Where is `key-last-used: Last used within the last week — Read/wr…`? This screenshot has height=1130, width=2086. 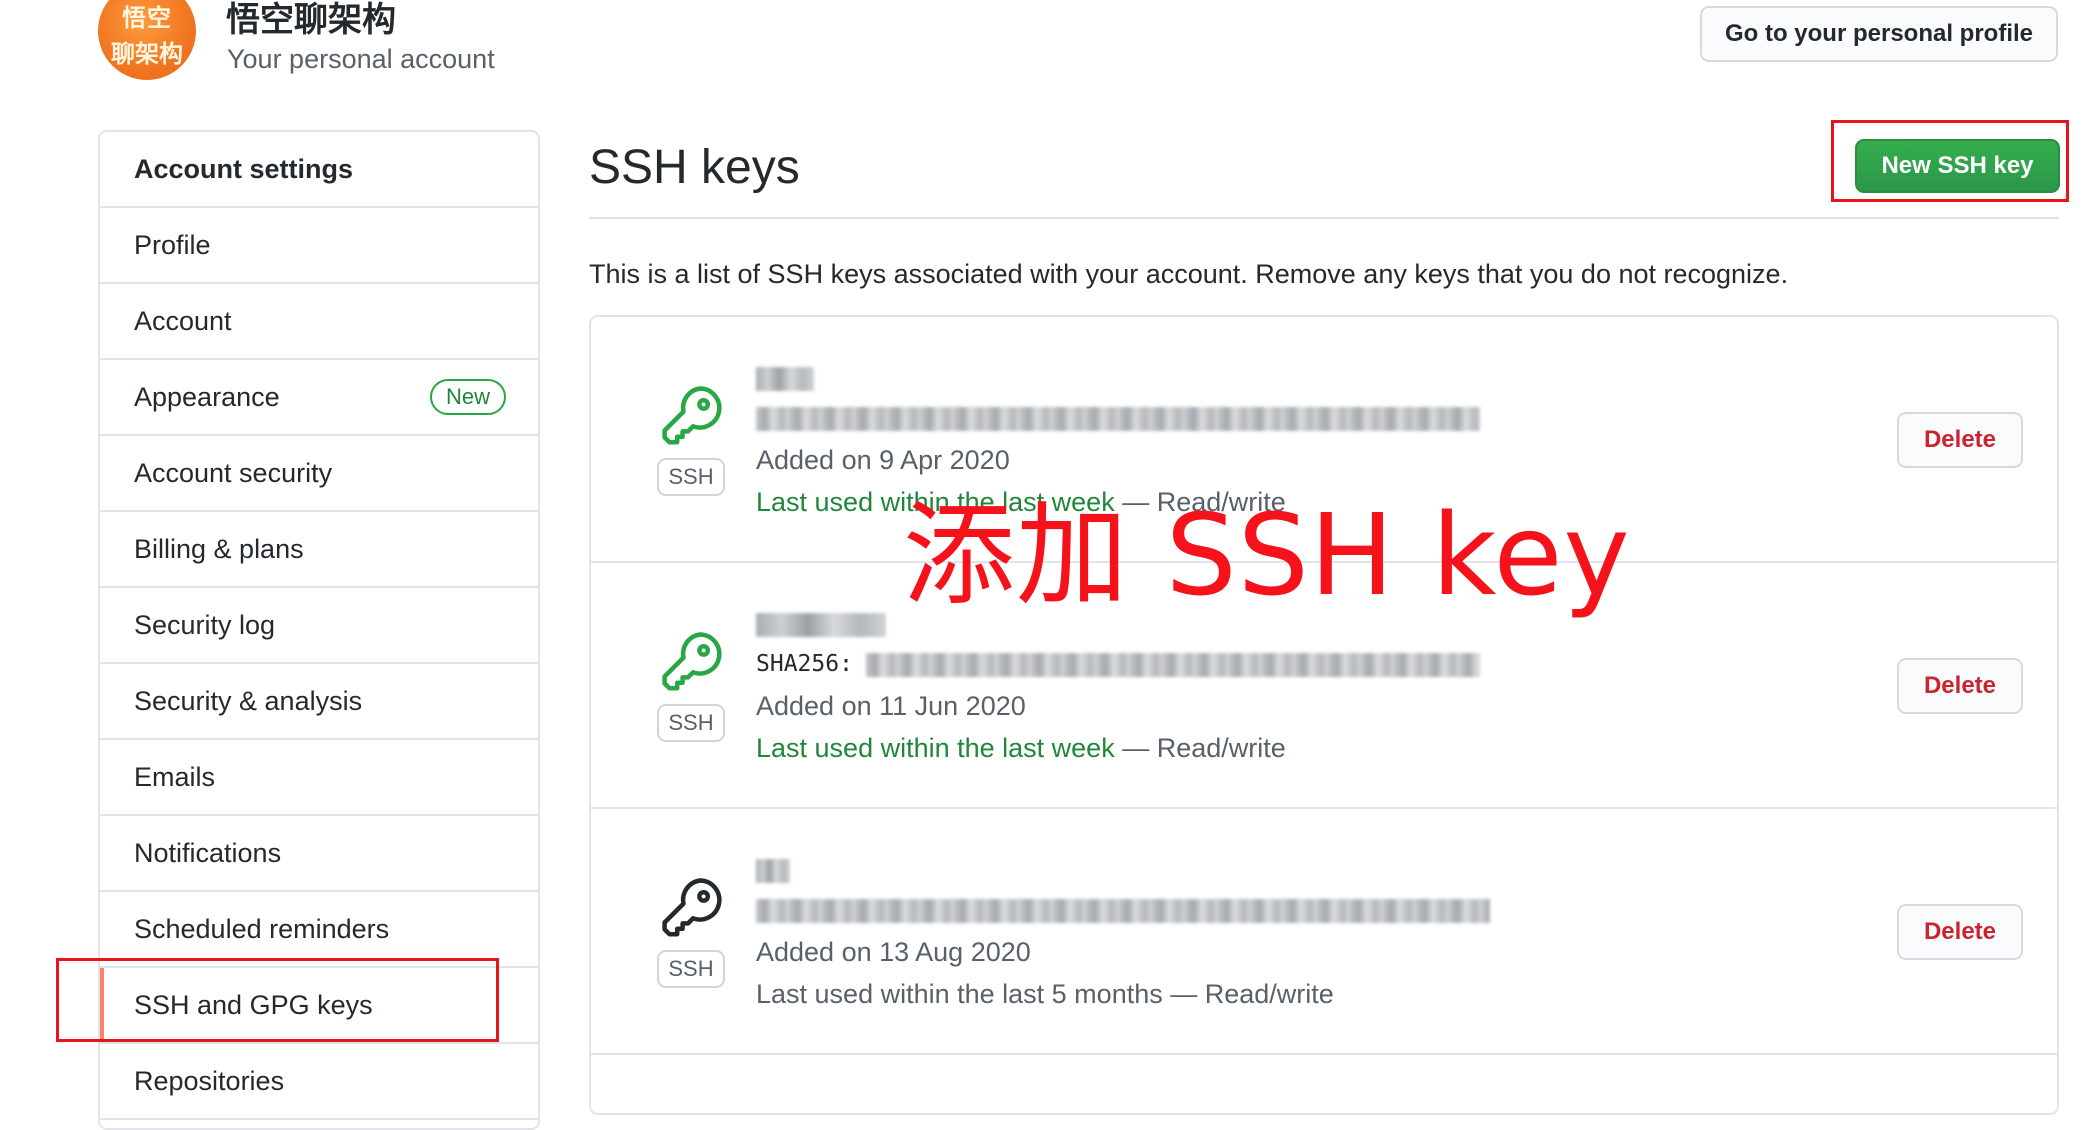
key-last-used: Last used within the last week — Read/wr… is located at coordinates (1021, 748).